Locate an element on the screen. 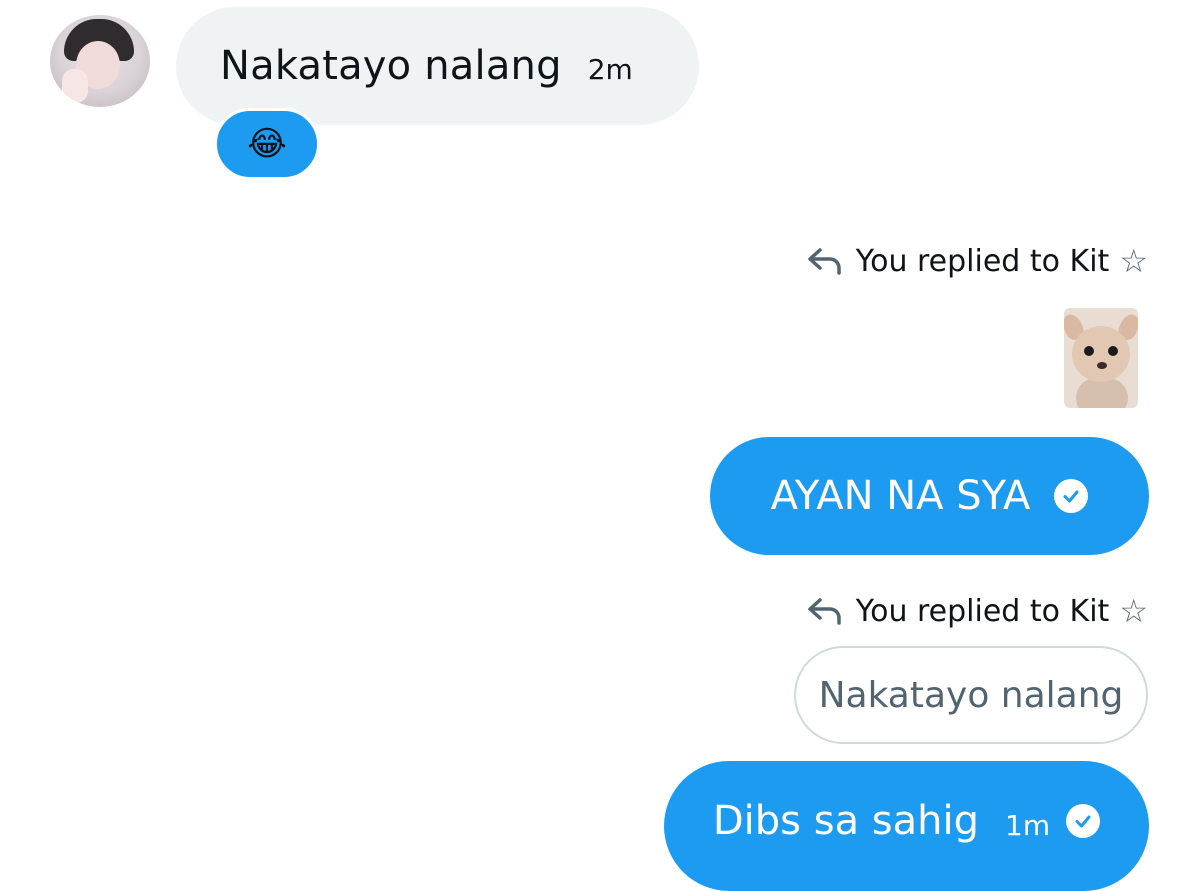 This screenshot has height=891, width=1200. outgoing-message-bubble: Dibs sa sahig 1m is located at coordinates (906, 826).